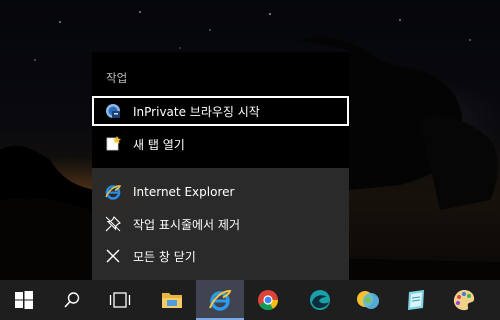 This screenshot has height=320, width=500. What do you see at coordinates (113, 144) in the screenshot?
I see `new-tab-icon` at bounding box center [113, 144].